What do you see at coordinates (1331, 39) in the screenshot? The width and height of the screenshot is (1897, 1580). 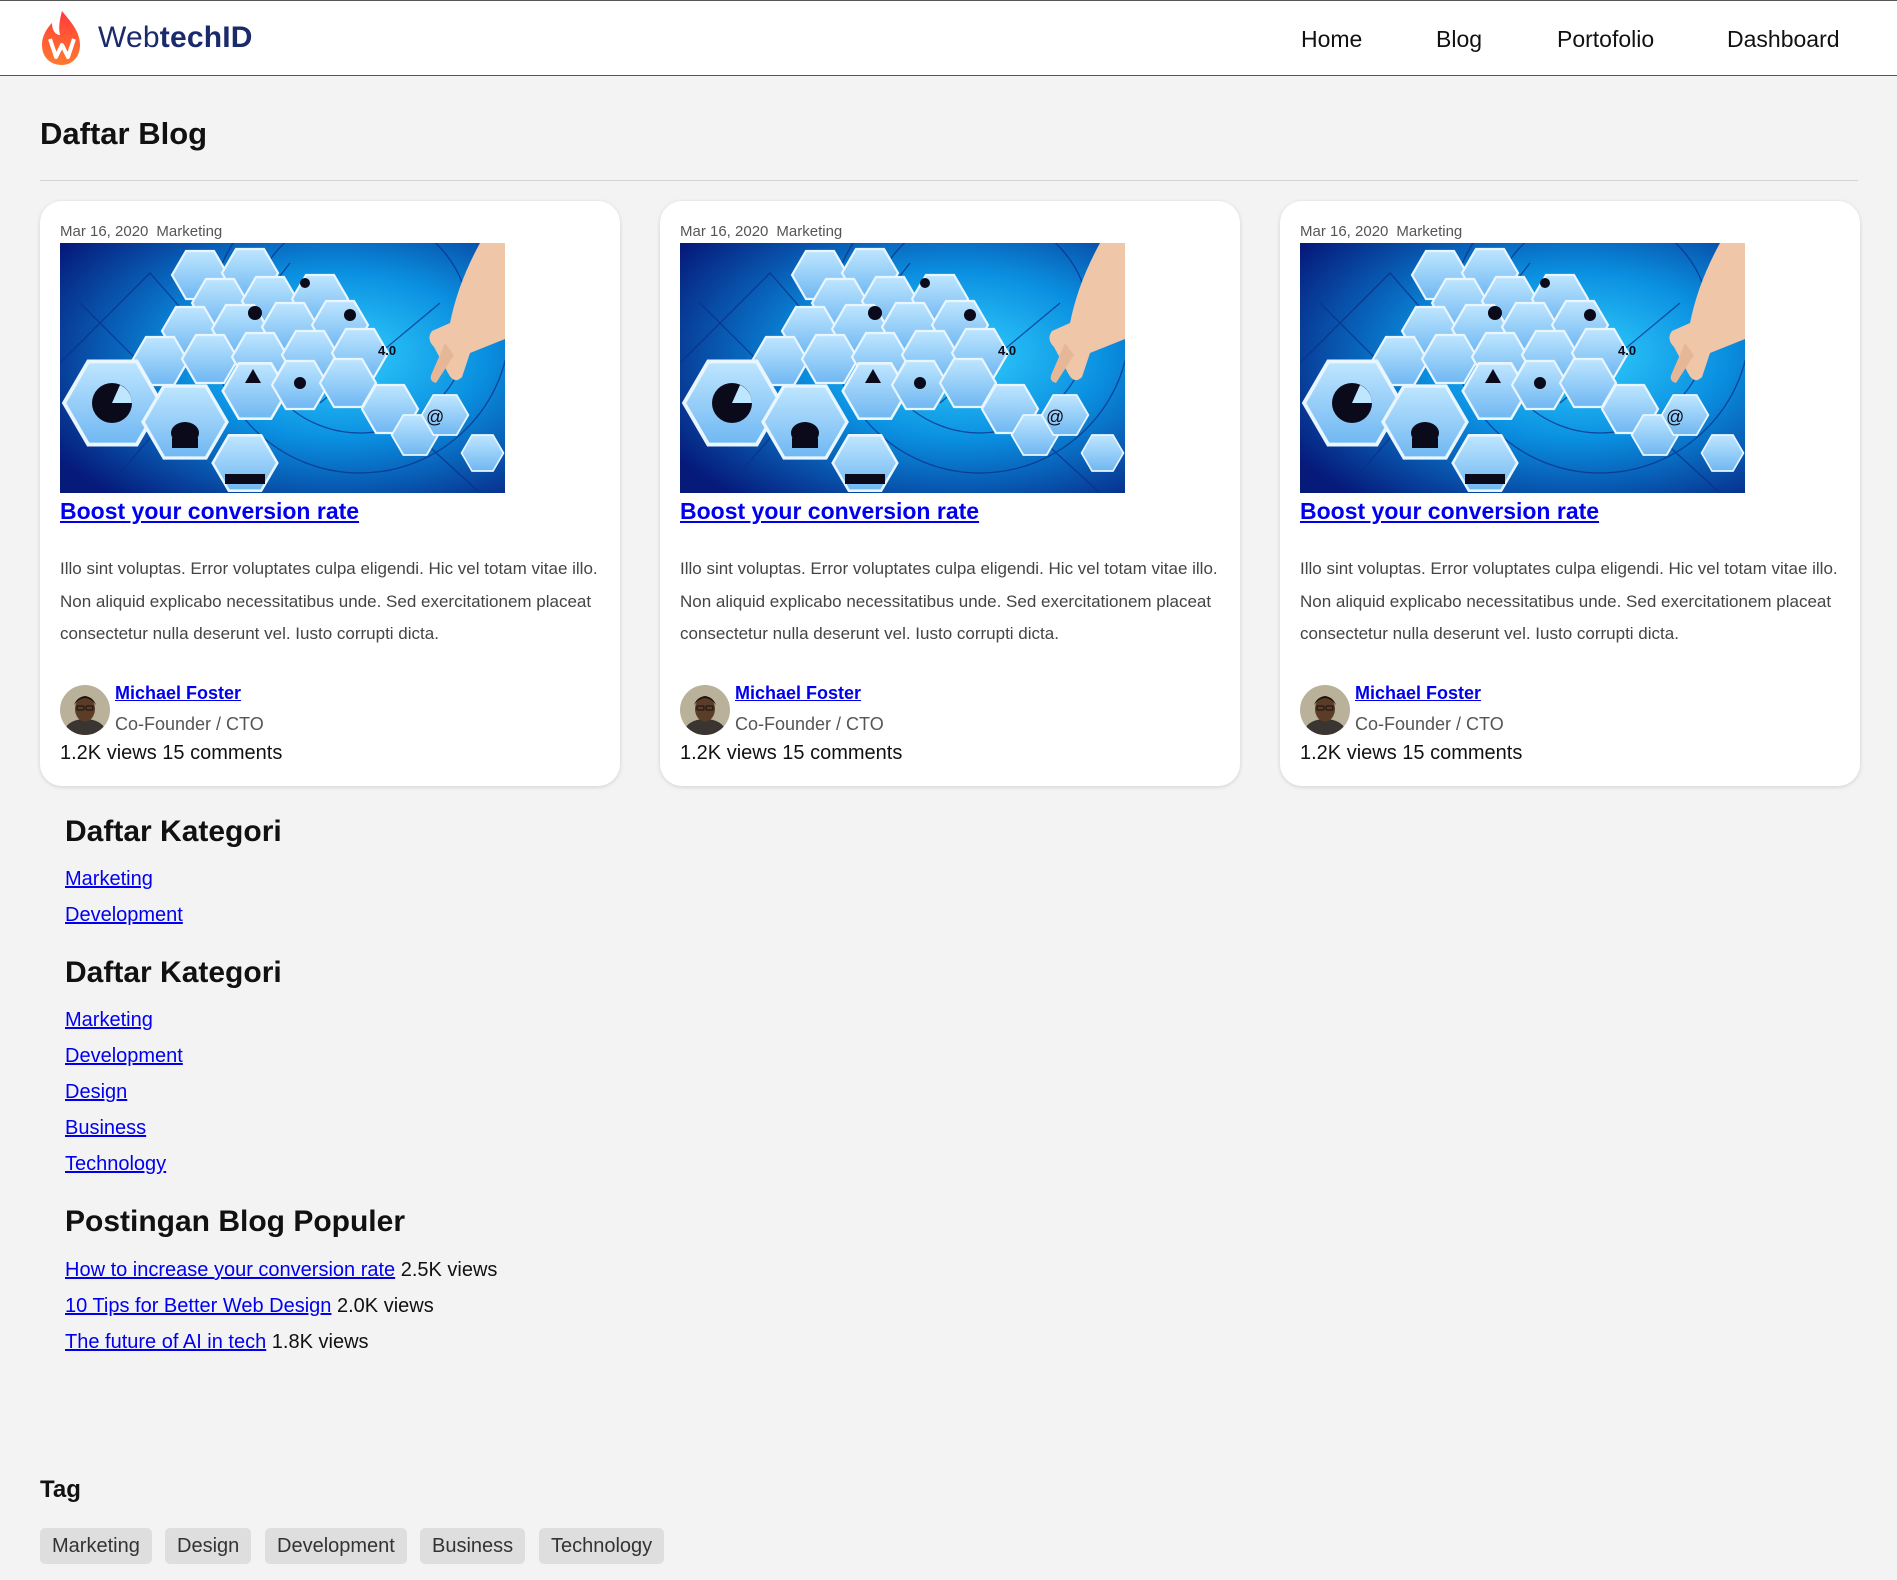 I see `nav-home: Home` at bounding box center [1331, 39].